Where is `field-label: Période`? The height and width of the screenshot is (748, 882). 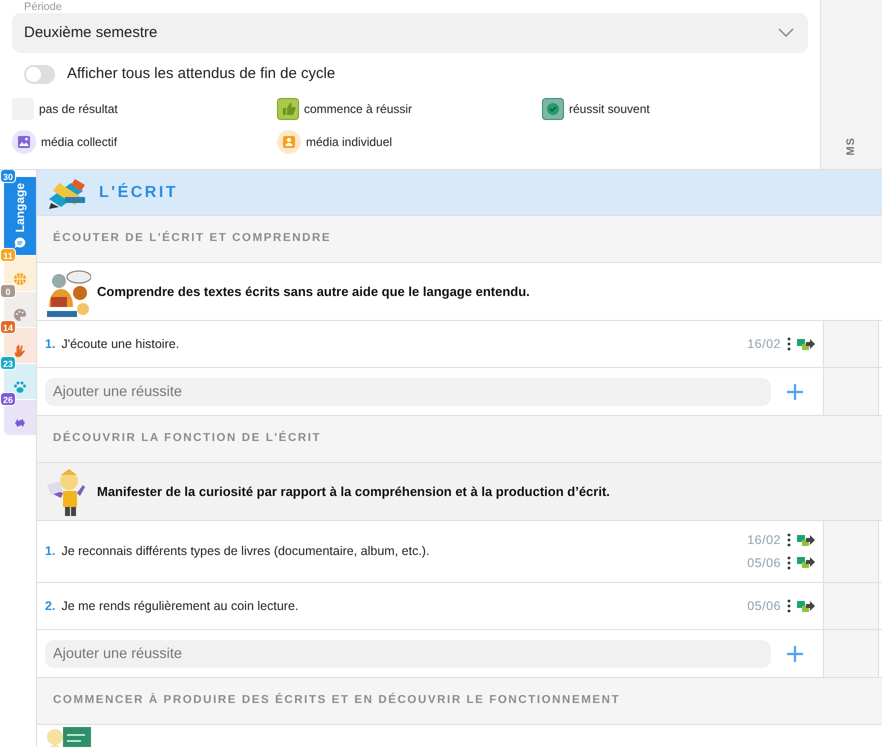 field-label: Période is located at coordinates (43, 7).